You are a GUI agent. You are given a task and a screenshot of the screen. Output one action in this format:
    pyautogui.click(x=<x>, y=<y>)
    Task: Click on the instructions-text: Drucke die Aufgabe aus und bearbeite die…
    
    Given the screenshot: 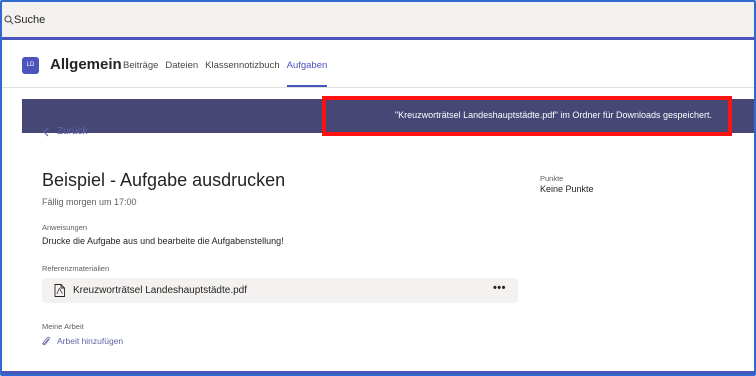 What is the action you would take?
    pyautogui.click(x=163, y=241)
    